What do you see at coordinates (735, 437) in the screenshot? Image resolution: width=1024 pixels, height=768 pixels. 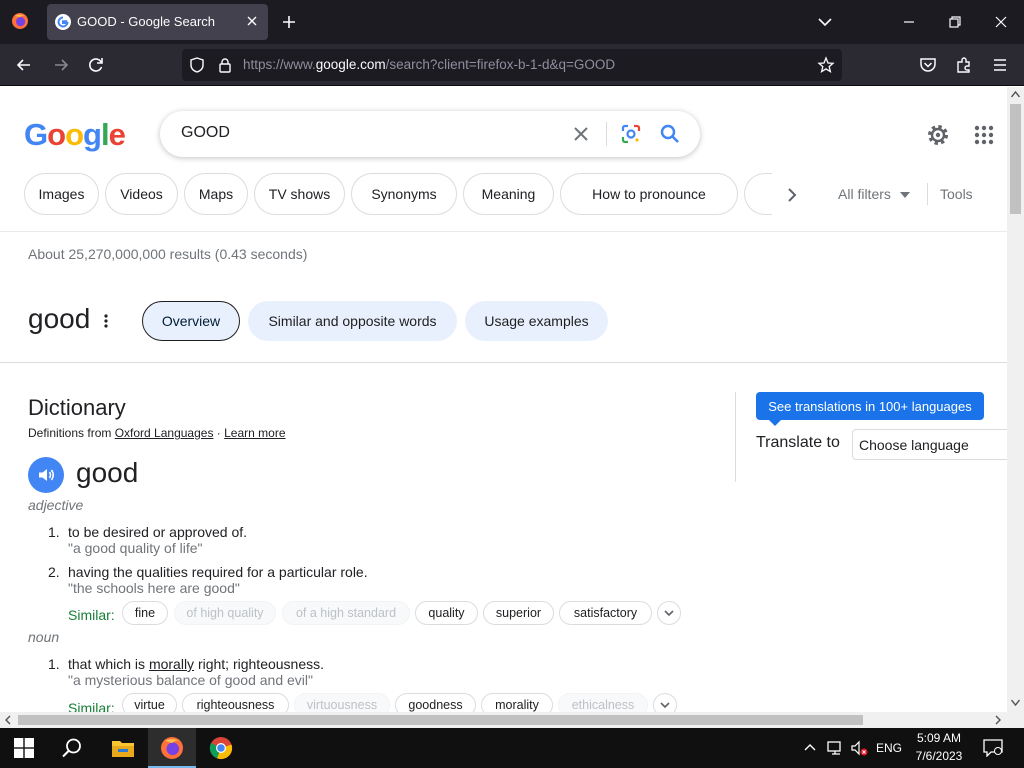 I see `translate-divider` at bounding box center [735, 437].